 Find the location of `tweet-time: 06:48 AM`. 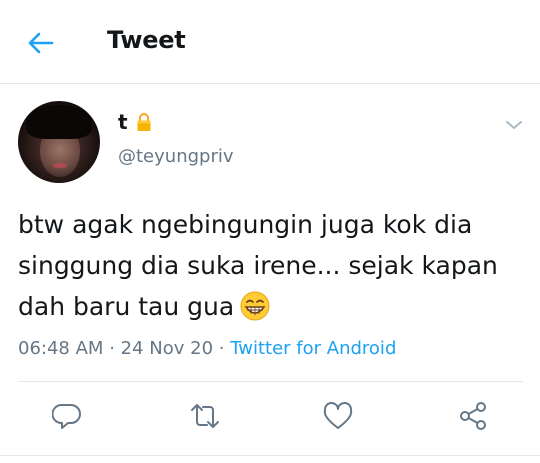

tweet-time: 06:48 AM is located at coordinates (61, 348).